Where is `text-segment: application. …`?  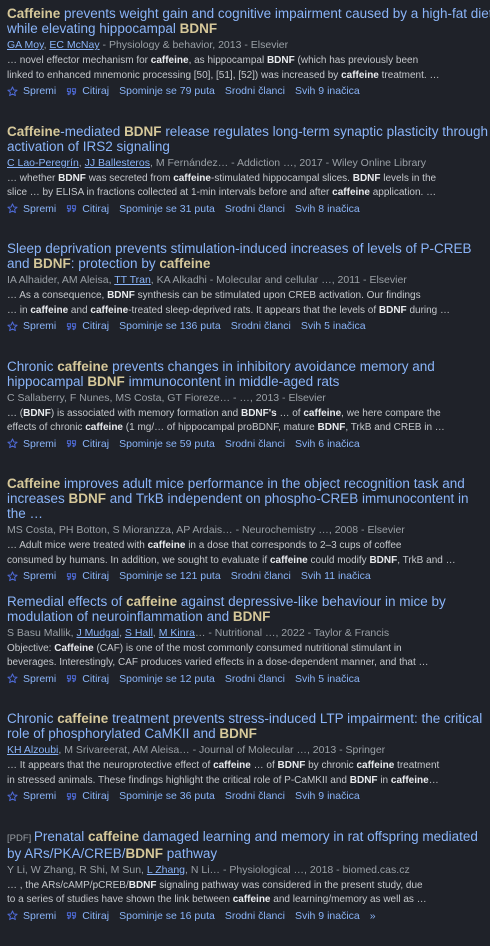 text-segment: application. … is located at coordinates (403, 192).